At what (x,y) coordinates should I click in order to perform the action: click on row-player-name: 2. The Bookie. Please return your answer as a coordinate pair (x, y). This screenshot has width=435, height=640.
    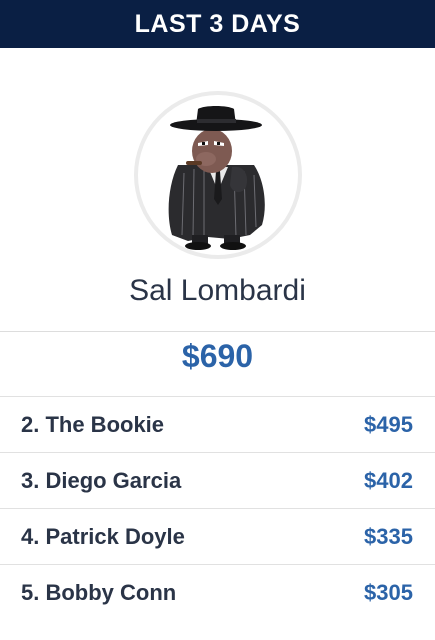
    Looking at the image, I should click on (93, 424).